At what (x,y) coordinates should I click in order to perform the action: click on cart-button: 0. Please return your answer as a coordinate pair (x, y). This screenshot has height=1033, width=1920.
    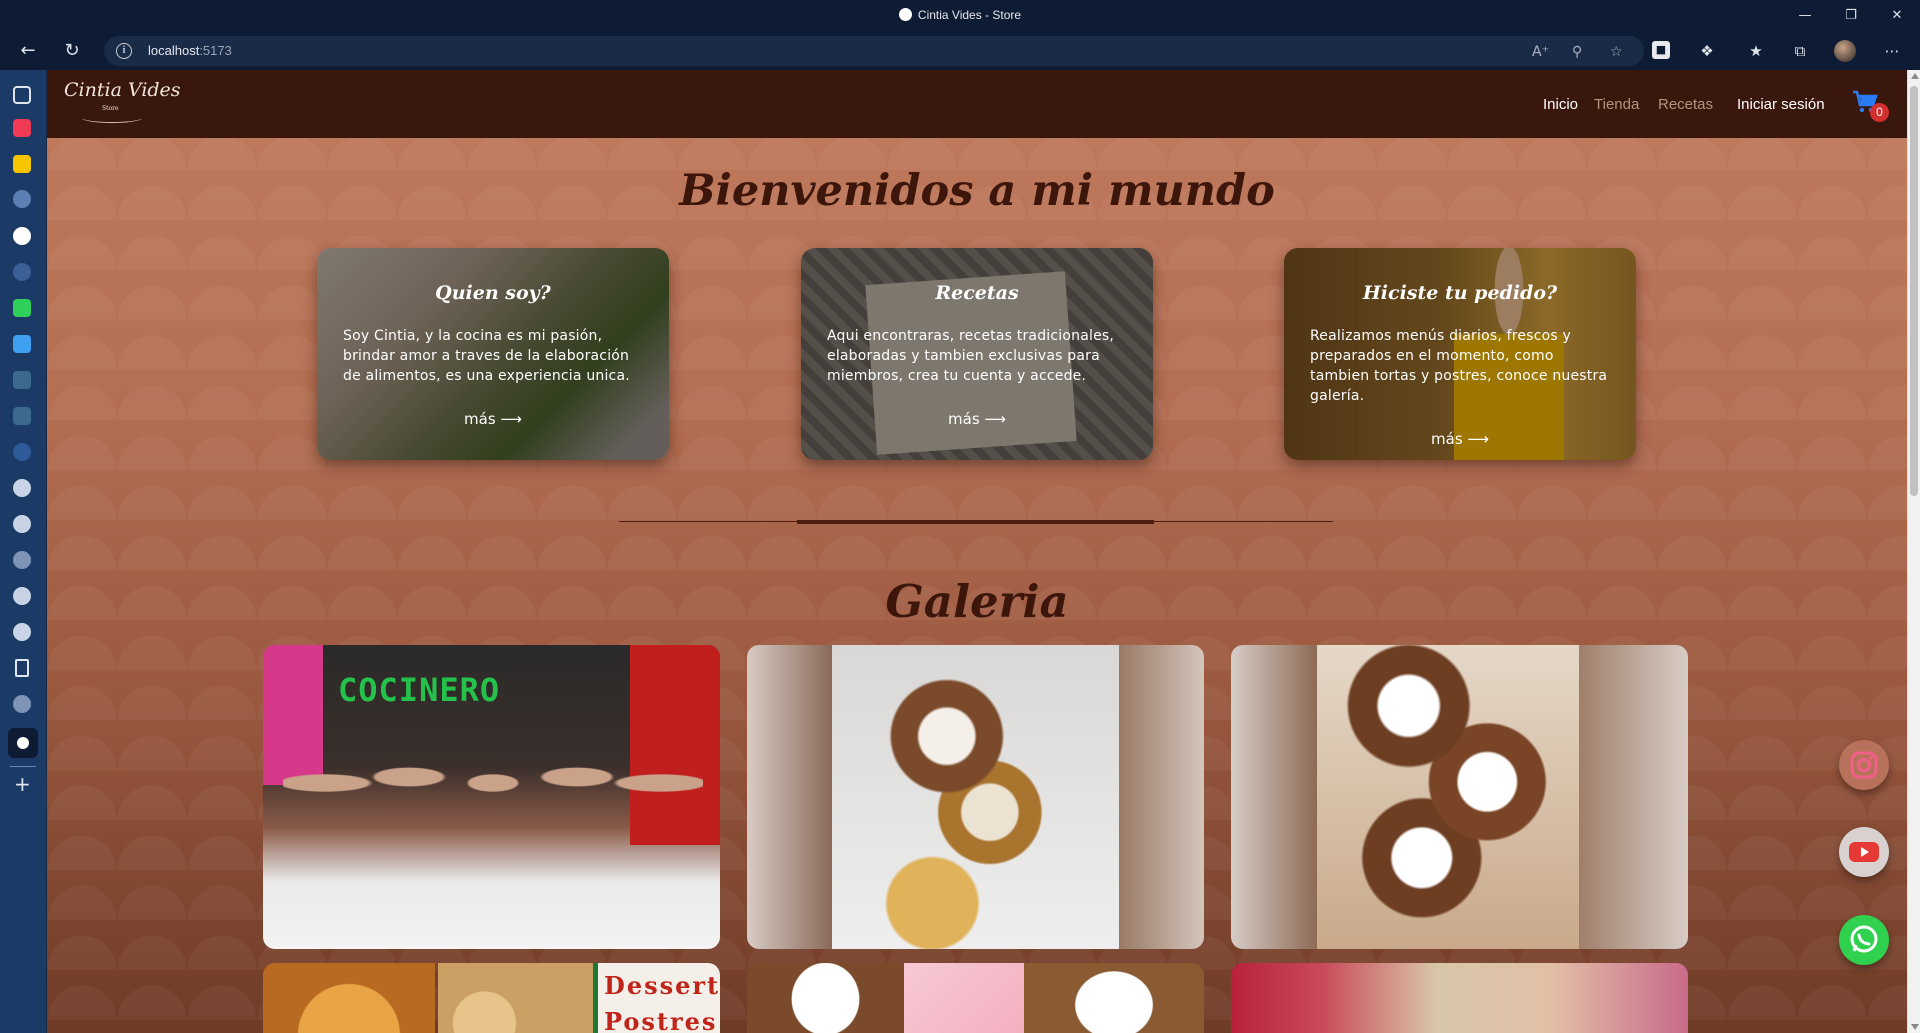
    Looking at the image, I should click on (1870, 106).